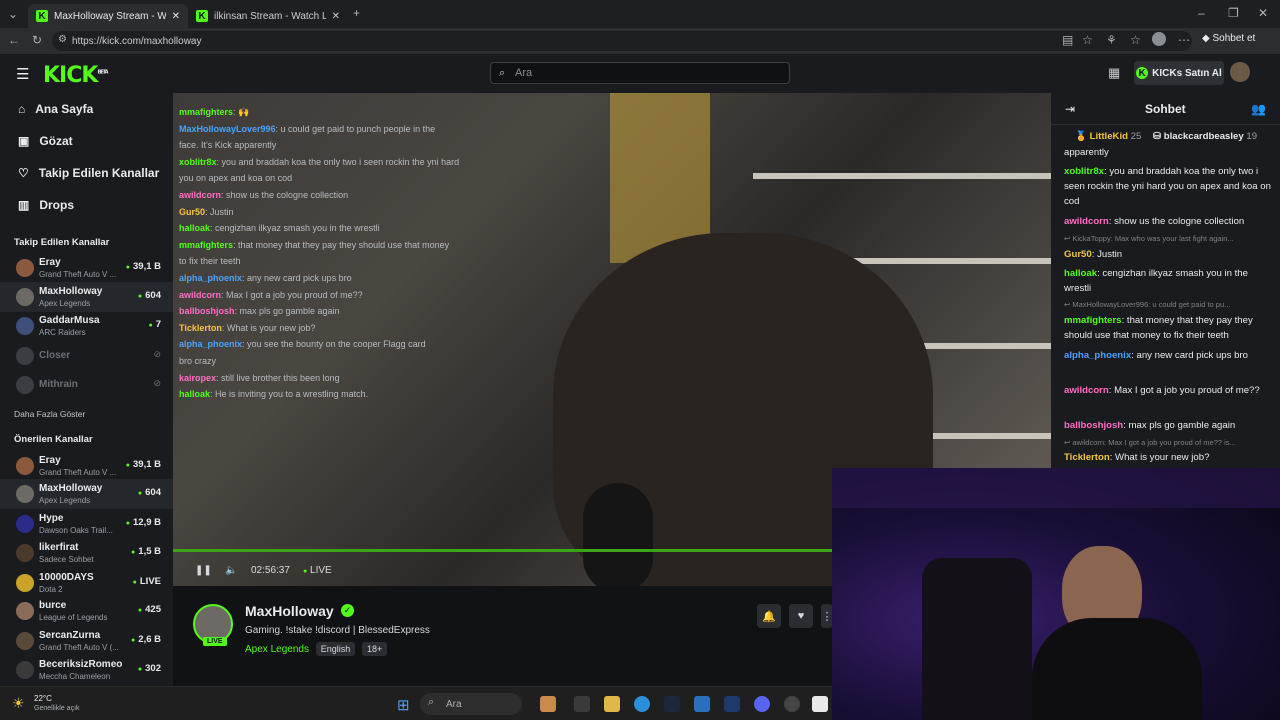 The width and height of the screenshot is (1280, 720). I want to click on kick-logo: KICKBETA, so click(76, 75).